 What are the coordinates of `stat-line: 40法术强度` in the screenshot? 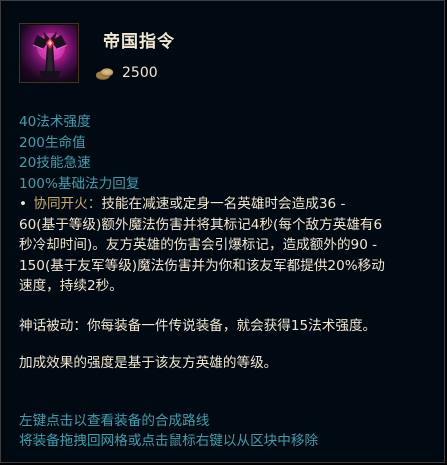 It's located at (55, 122).